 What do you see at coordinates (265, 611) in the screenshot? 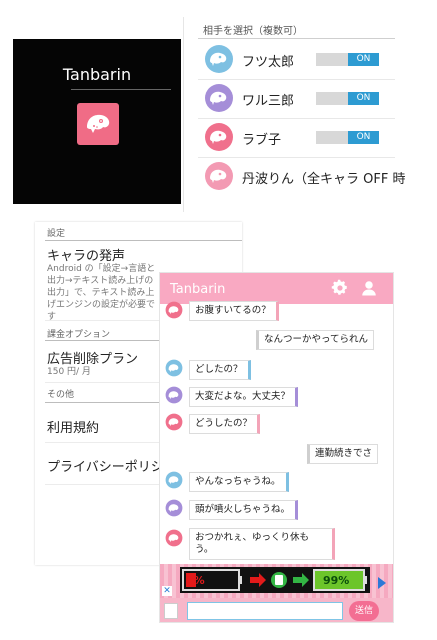
I see `message-input` at bounding box center [265, 611].